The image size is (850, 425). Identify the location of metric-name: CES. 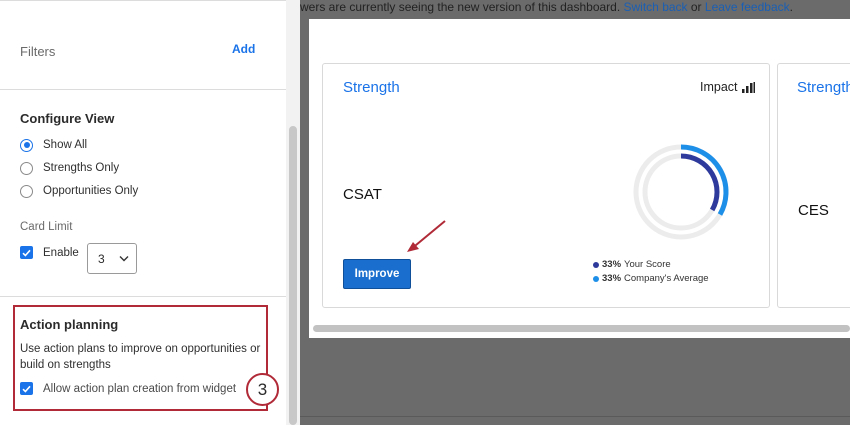
(813, 210).